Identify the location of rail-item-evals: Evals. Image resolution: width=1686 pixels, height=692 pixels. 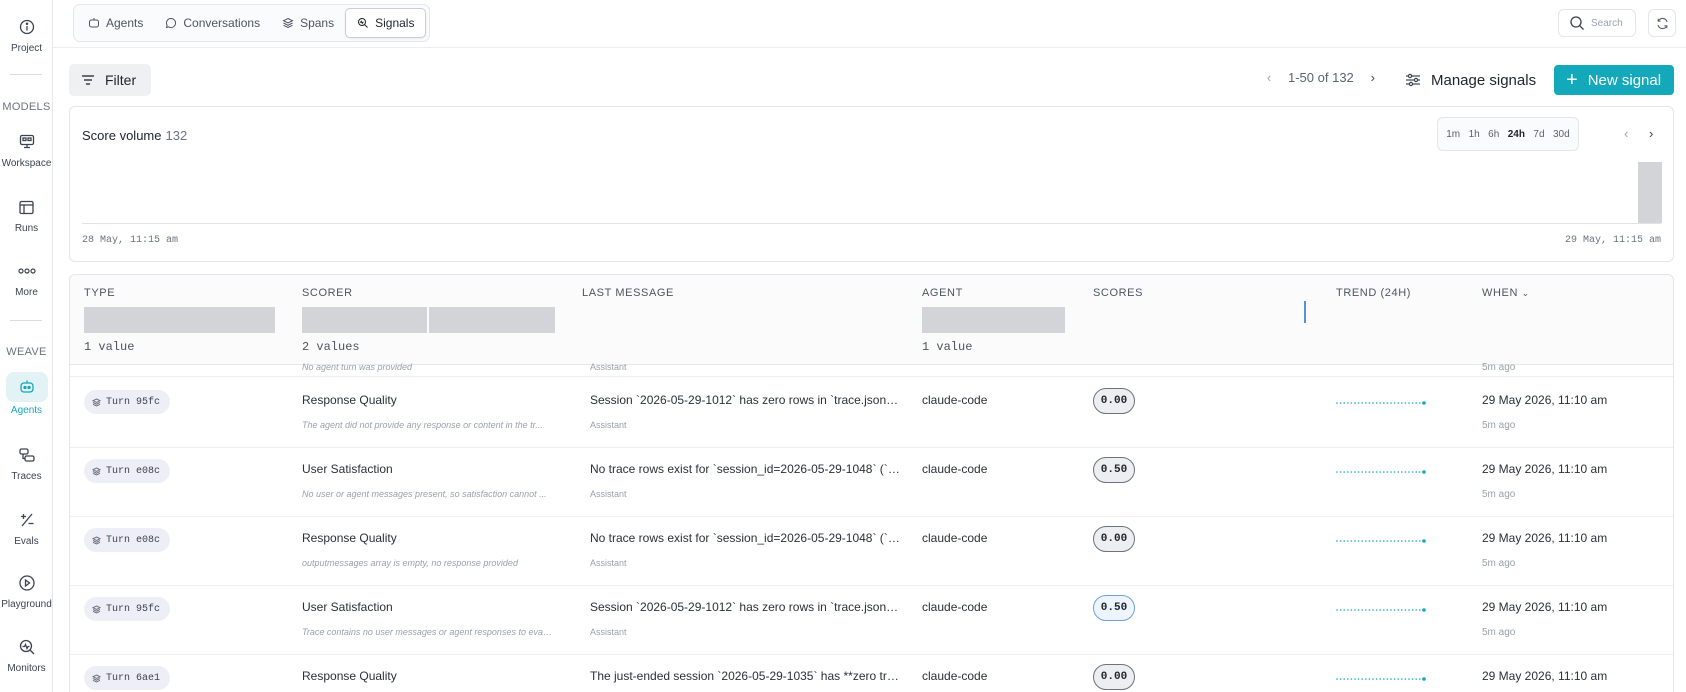
(26, 527).